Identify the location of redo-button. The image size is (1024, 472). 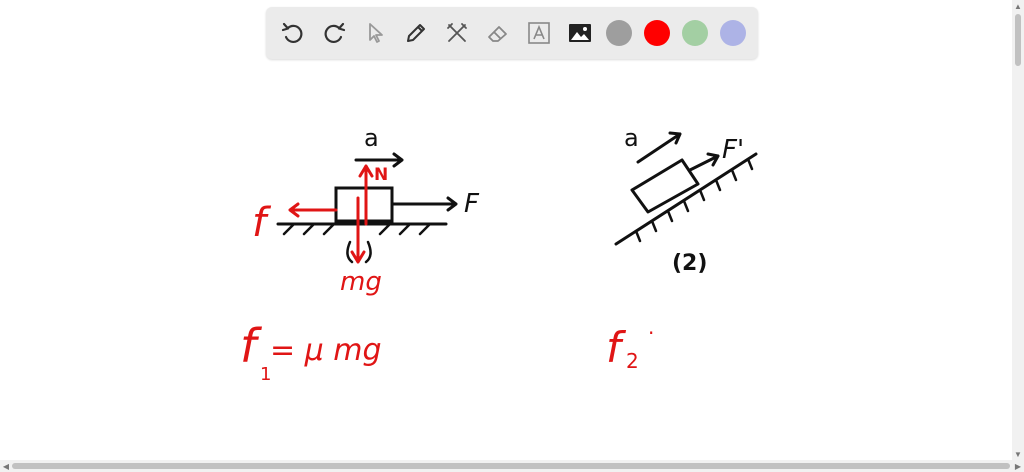
(333, 33).